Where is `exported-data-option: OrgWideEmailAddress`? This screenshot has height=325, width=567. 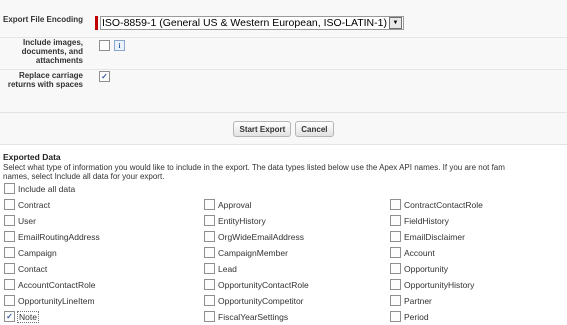 exported-data-option: OrgWideEmailAddress is located at coordinates (254, 236).